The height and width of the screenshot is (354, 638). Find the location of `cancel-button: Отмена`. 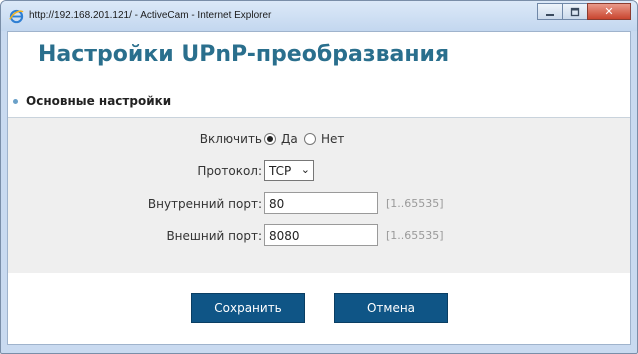

cancel-button: Отмена is located at coordinates (391, 308).